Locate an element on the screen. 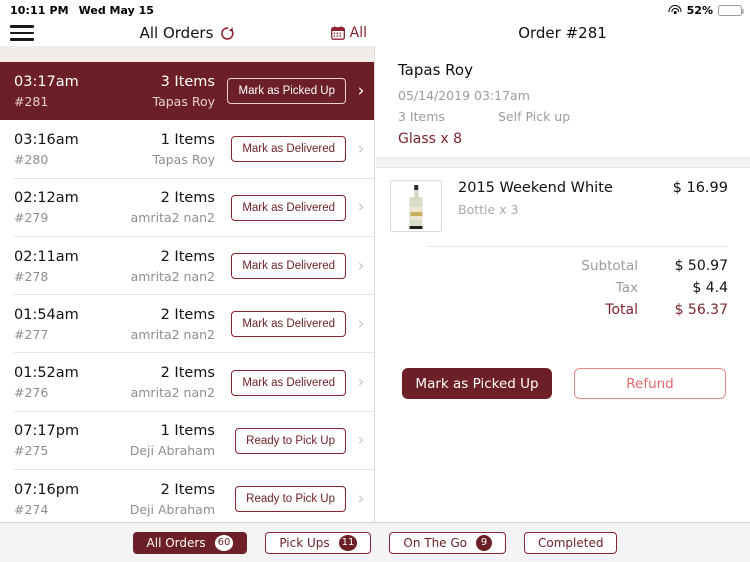 Image resolution: width=750 pixels, height=562 pixels. order-time-column: 03:17am #281 is located at coordinates (66, 91).